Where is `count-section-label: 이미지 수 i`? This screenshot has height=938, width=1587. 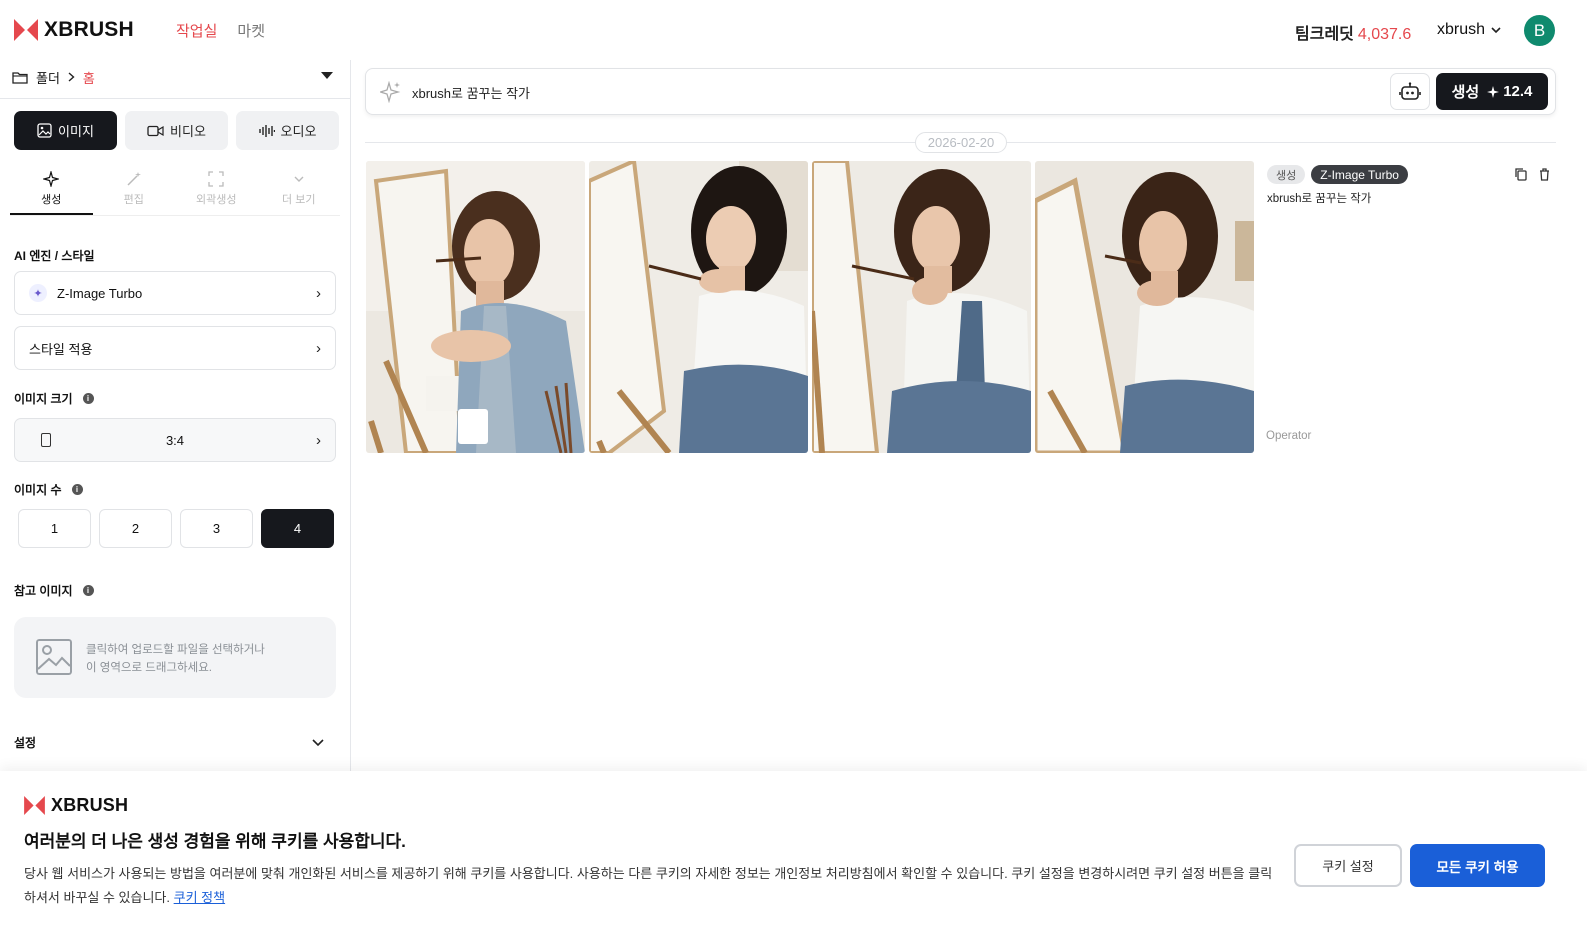 count-section-label: 이미지 수 i is located at coordinates (48, 489).